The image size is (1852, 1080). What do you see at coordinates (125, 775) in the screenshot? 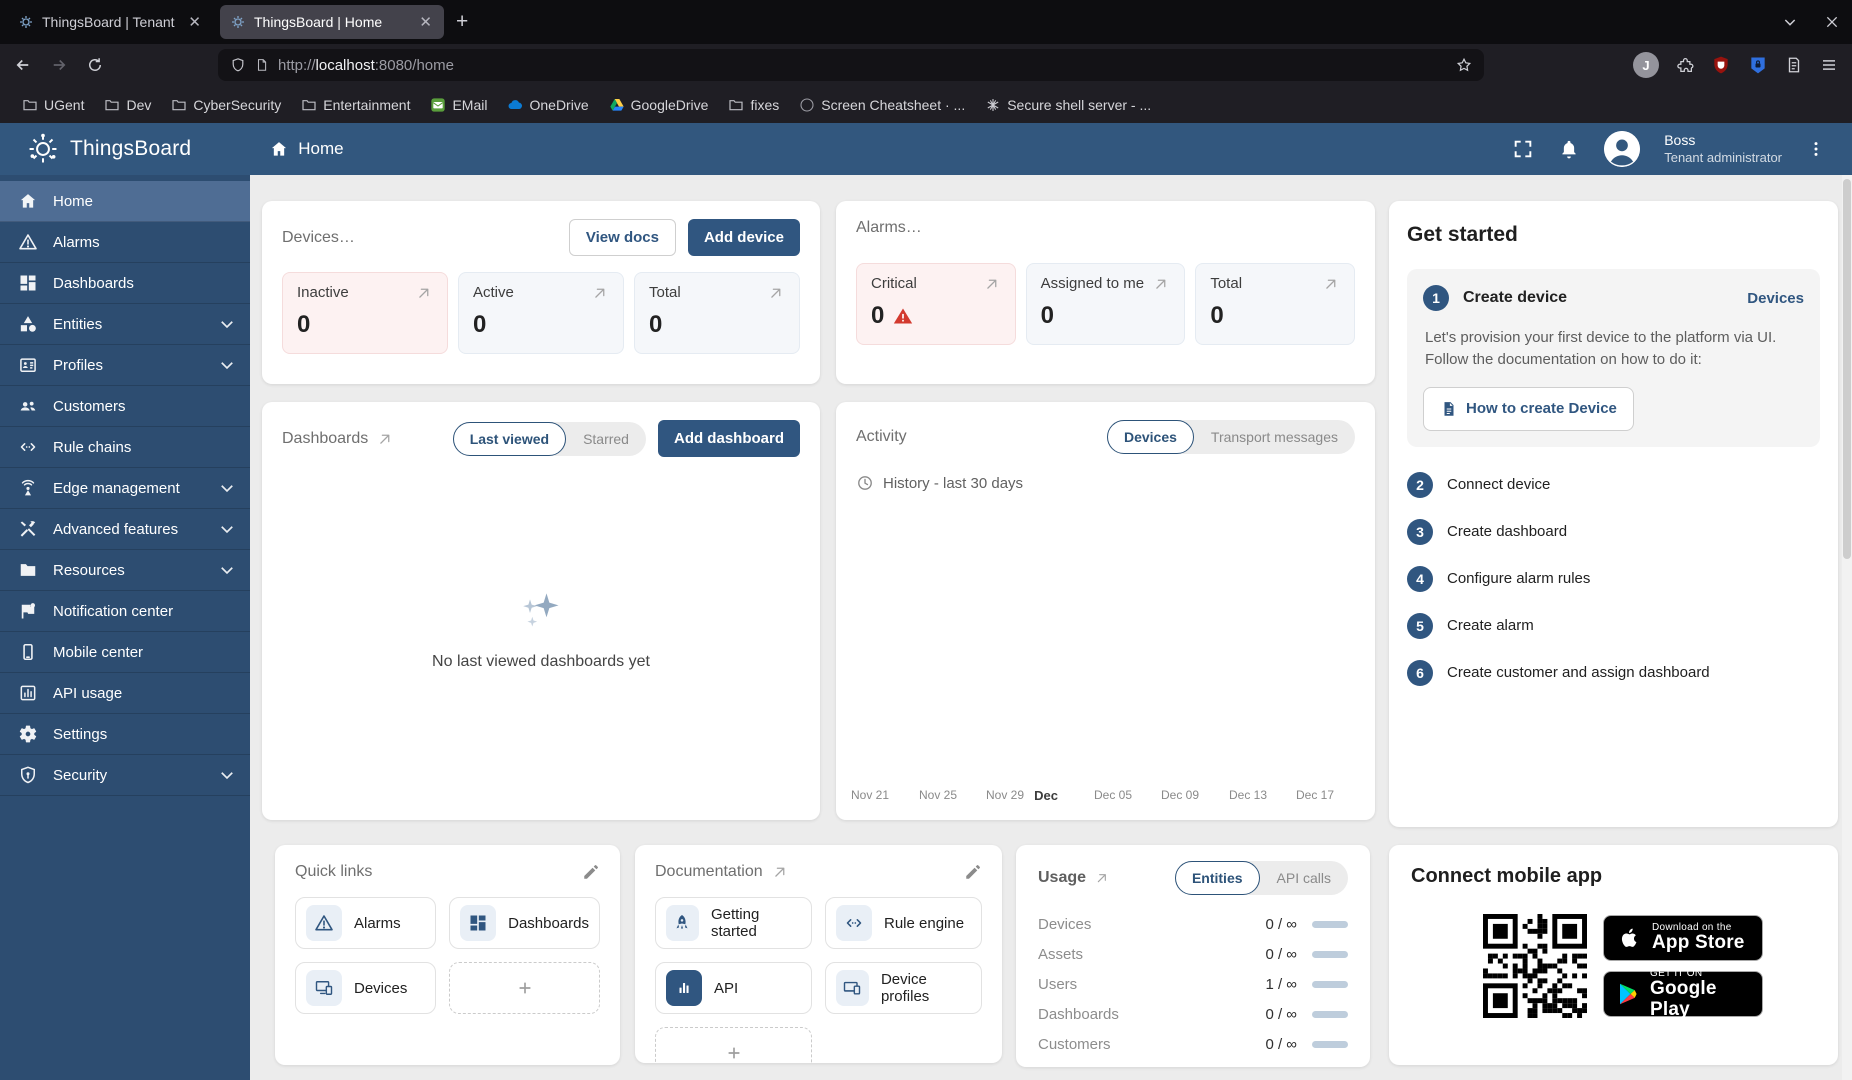
I see `sidebar-item-security: Security` at bounding box center [125, 775].